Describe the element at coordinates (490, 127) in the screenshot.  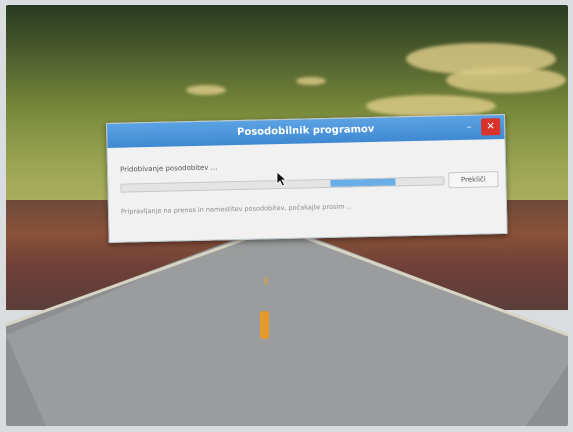
I see `close-button: ✕` at that location.